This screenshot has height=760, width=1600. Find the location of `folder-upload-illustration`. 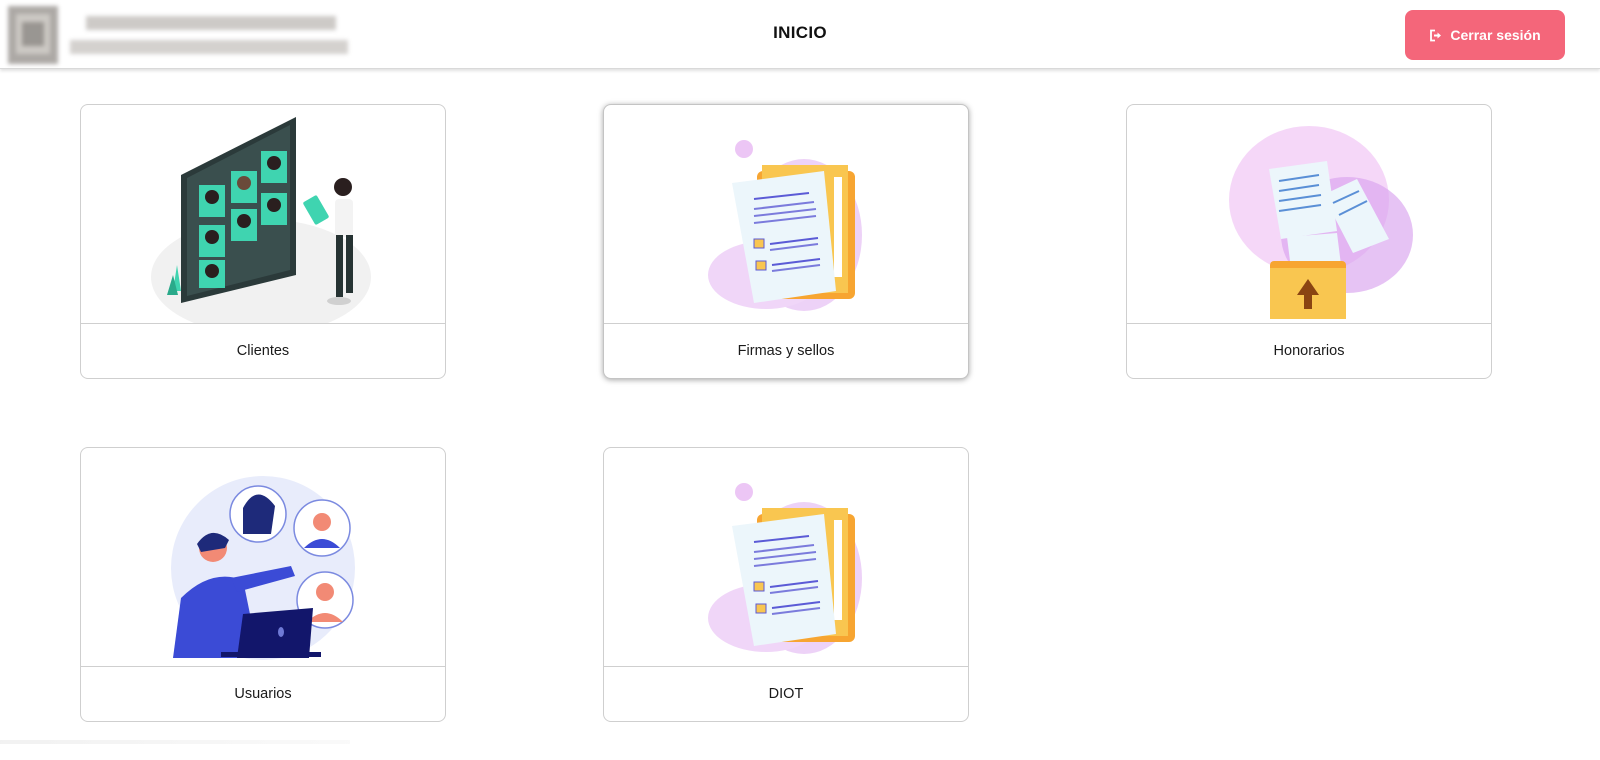

folder-upload-illustration is located at coordinates (1309, 214).